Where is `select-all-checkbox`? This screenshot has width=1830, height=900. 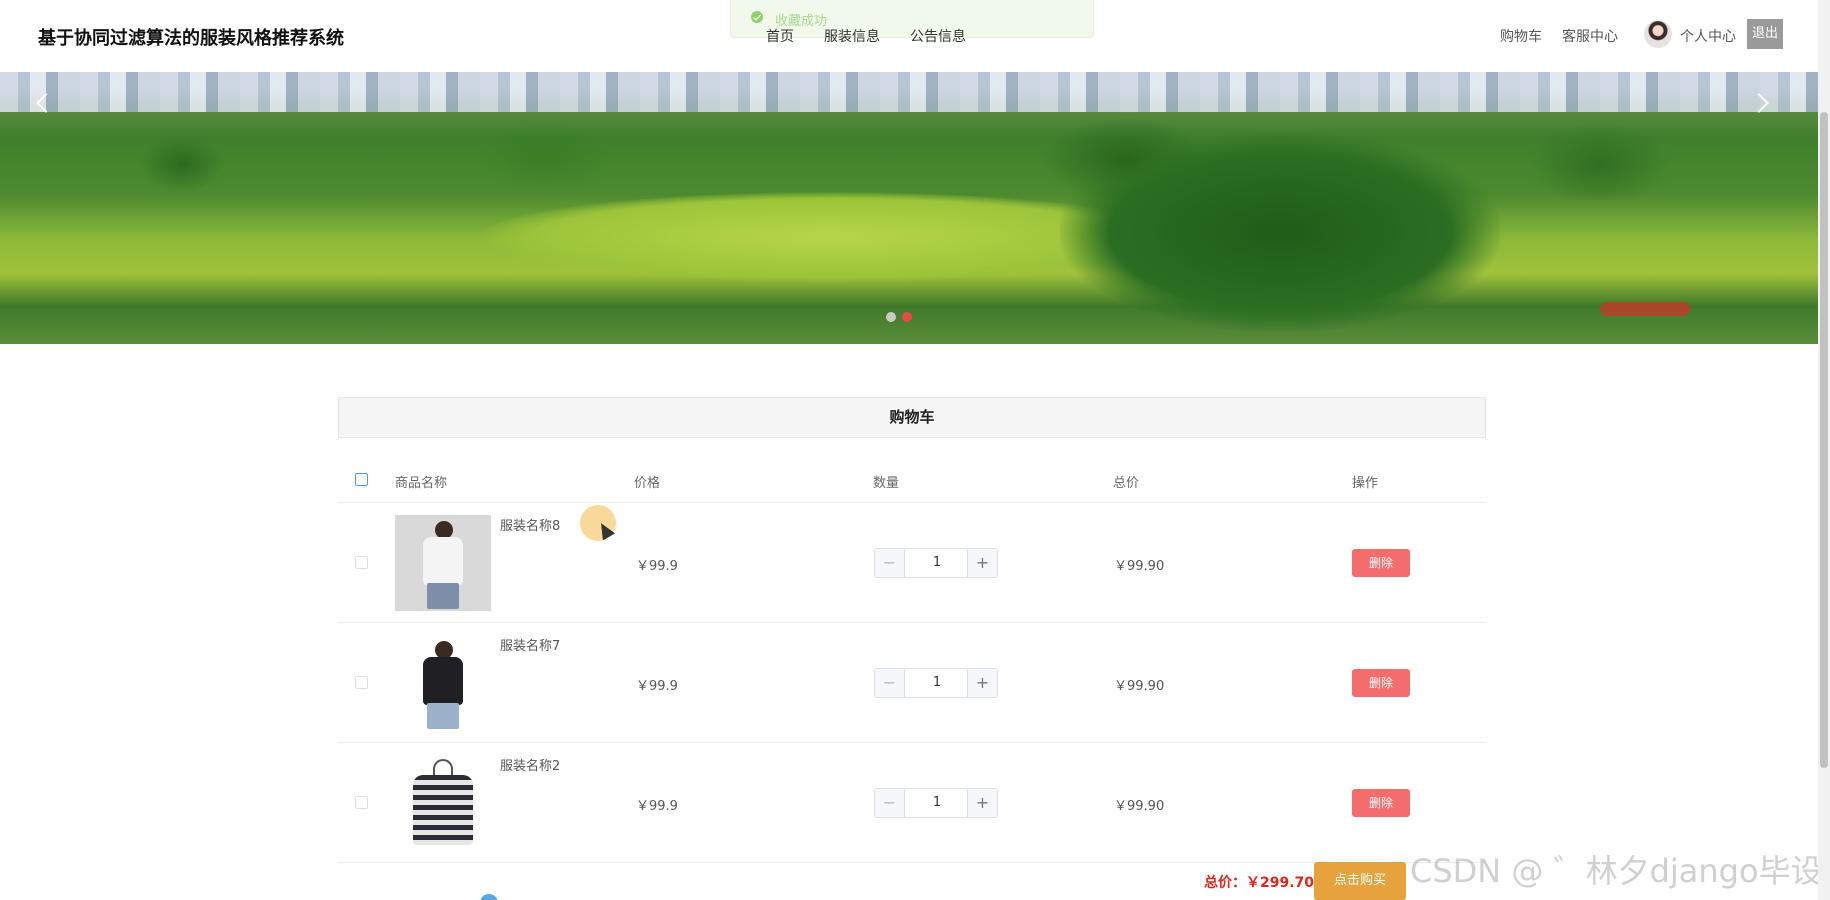
select-all-checkbox is located at coordinates (361, 479).